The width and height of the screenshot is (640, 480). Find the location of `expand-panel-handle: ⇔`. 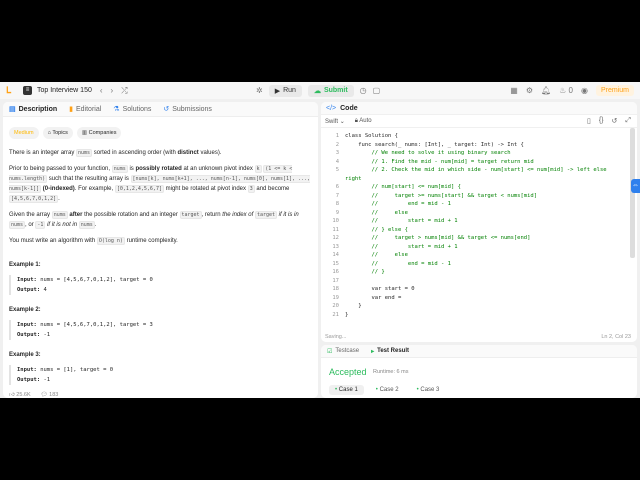

expand-panel-handle: ⇔ is located at coordinates (635, 186).